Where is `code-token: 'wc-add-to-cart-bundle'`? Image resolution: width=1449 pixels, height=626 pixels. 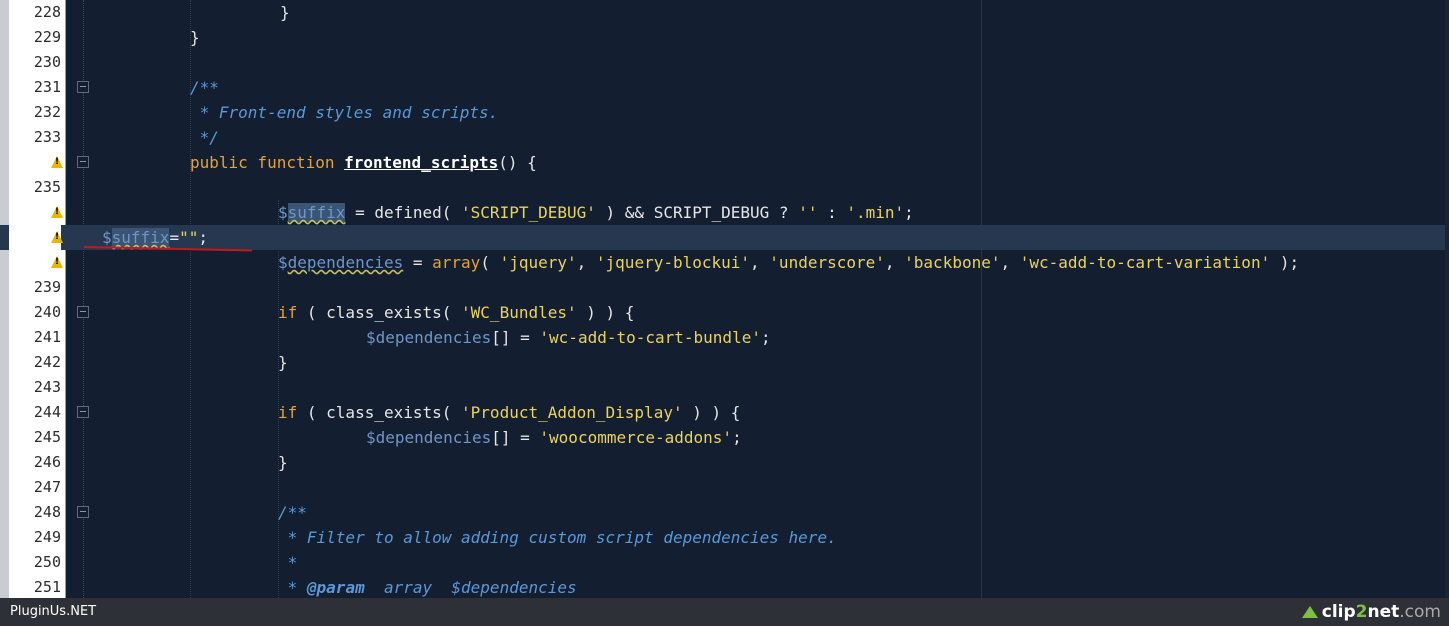
code-token: 'wc-add-to-cart-bundle' is located at coordinates (650, 337).